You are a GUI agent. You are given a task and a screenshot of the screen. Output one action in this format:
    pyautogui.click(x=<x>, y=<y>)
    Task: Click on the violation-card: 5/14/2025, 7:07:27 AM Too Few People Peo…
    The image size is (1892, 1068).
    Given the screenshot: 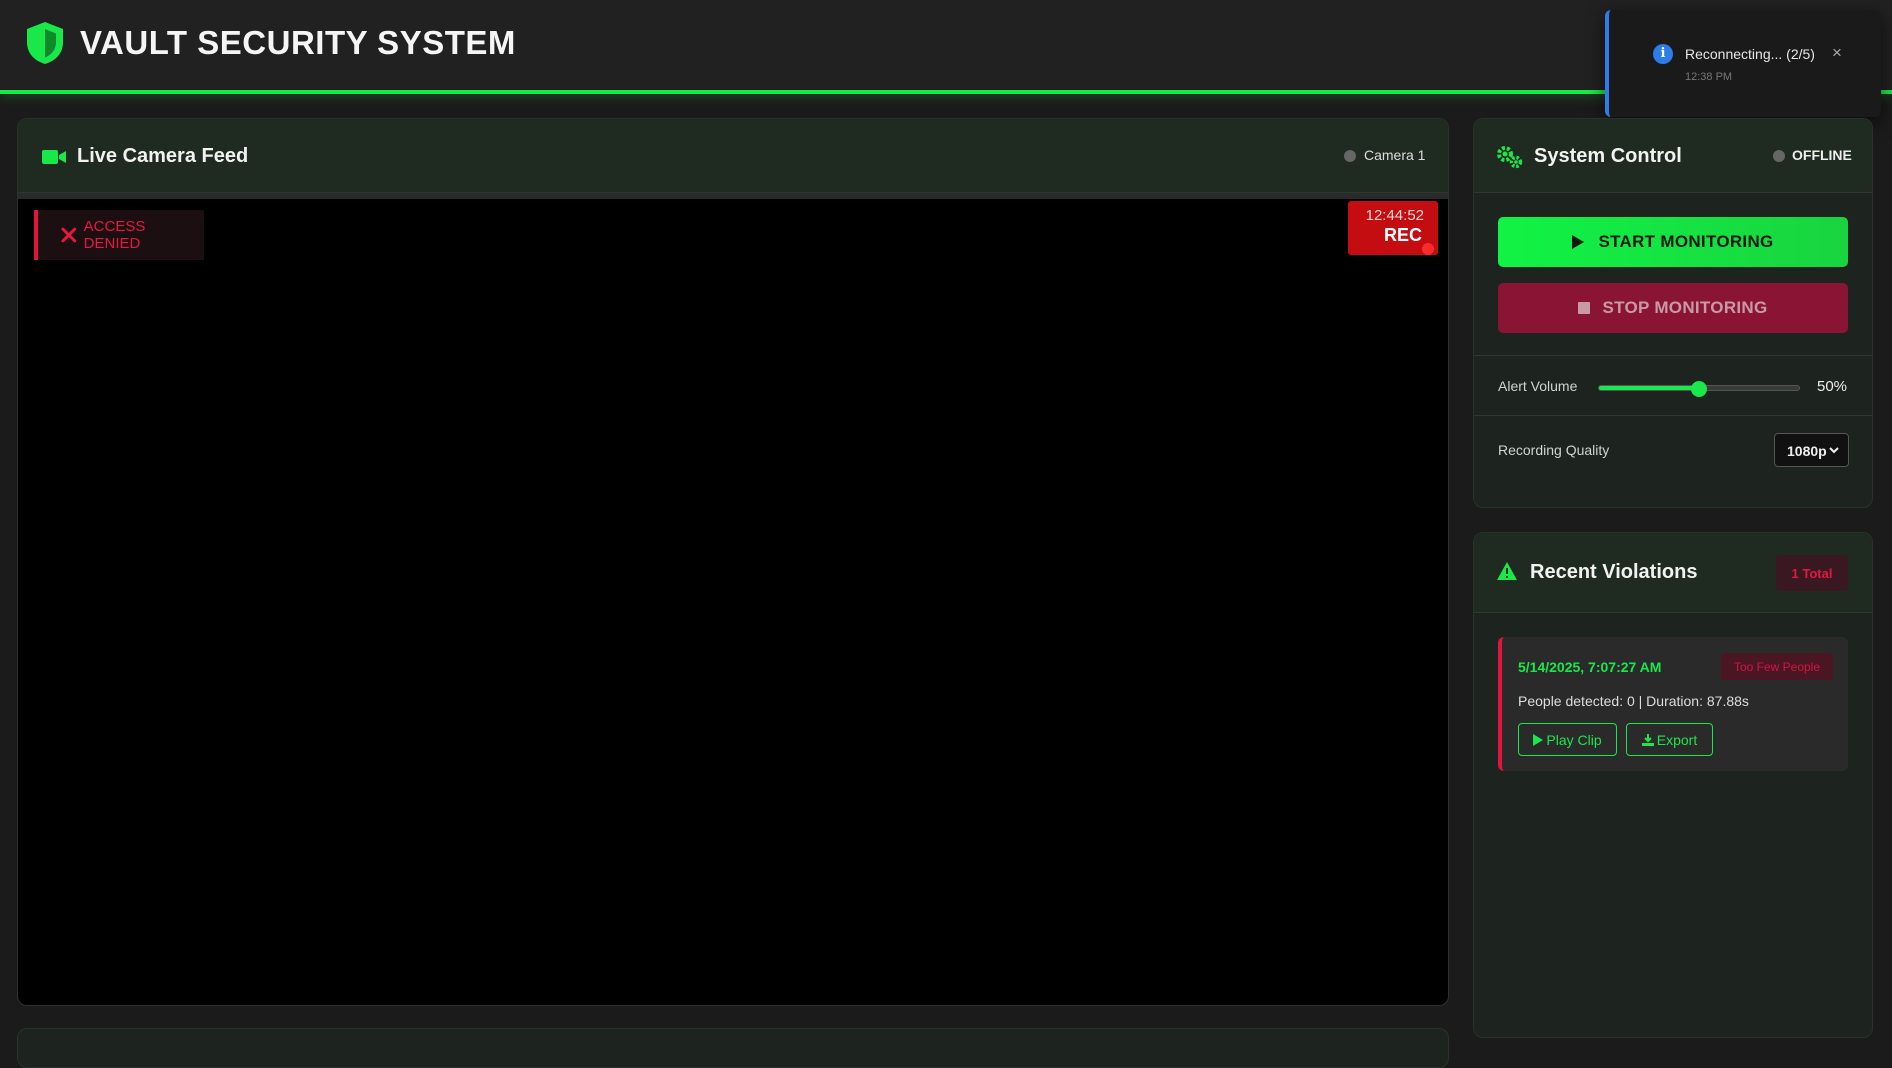 What is the action you would take?
    pyautogui.click(x=1673, y=704)
    